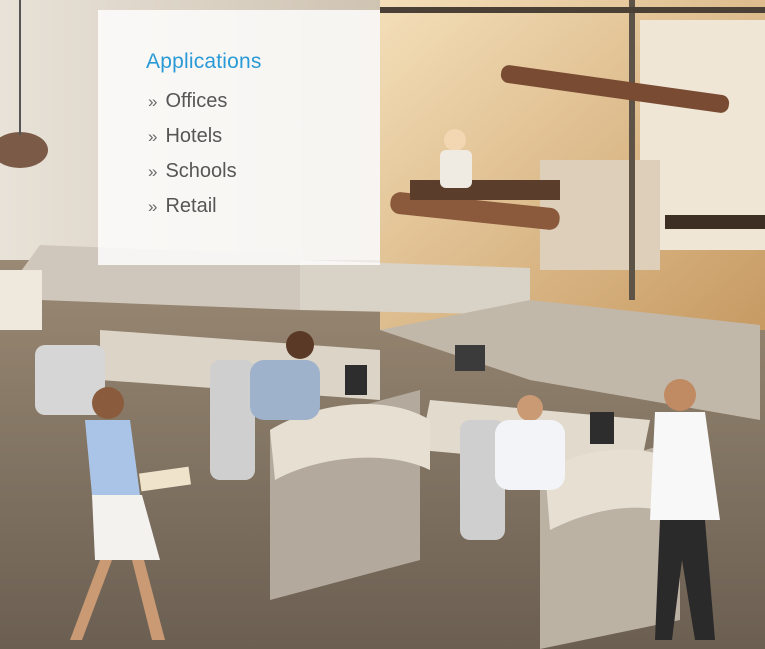 Image resolution: width=765 pixels, height=649 pixels. I want to click on applications-list: » Offices » Hotels » Schools » Retail, so click(192, 160).